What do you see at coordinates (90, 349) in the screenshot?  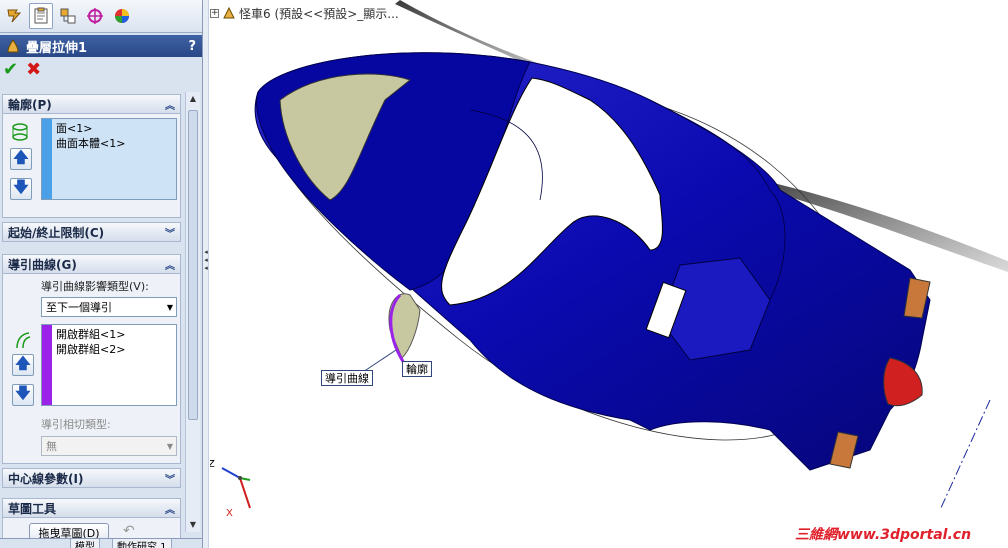 I see `guide-curve-item: 開啟群組<2>` at bounding box center [90, 349].